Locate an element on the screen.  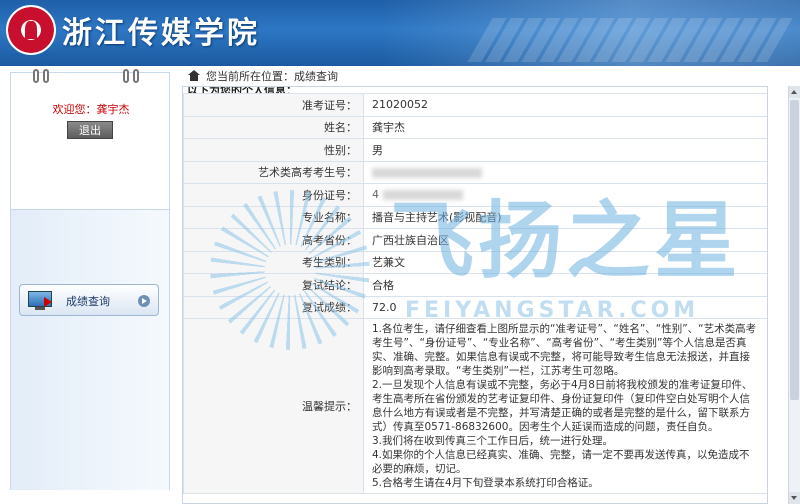
row-label: 性别： is located at coordinates (273, 150).